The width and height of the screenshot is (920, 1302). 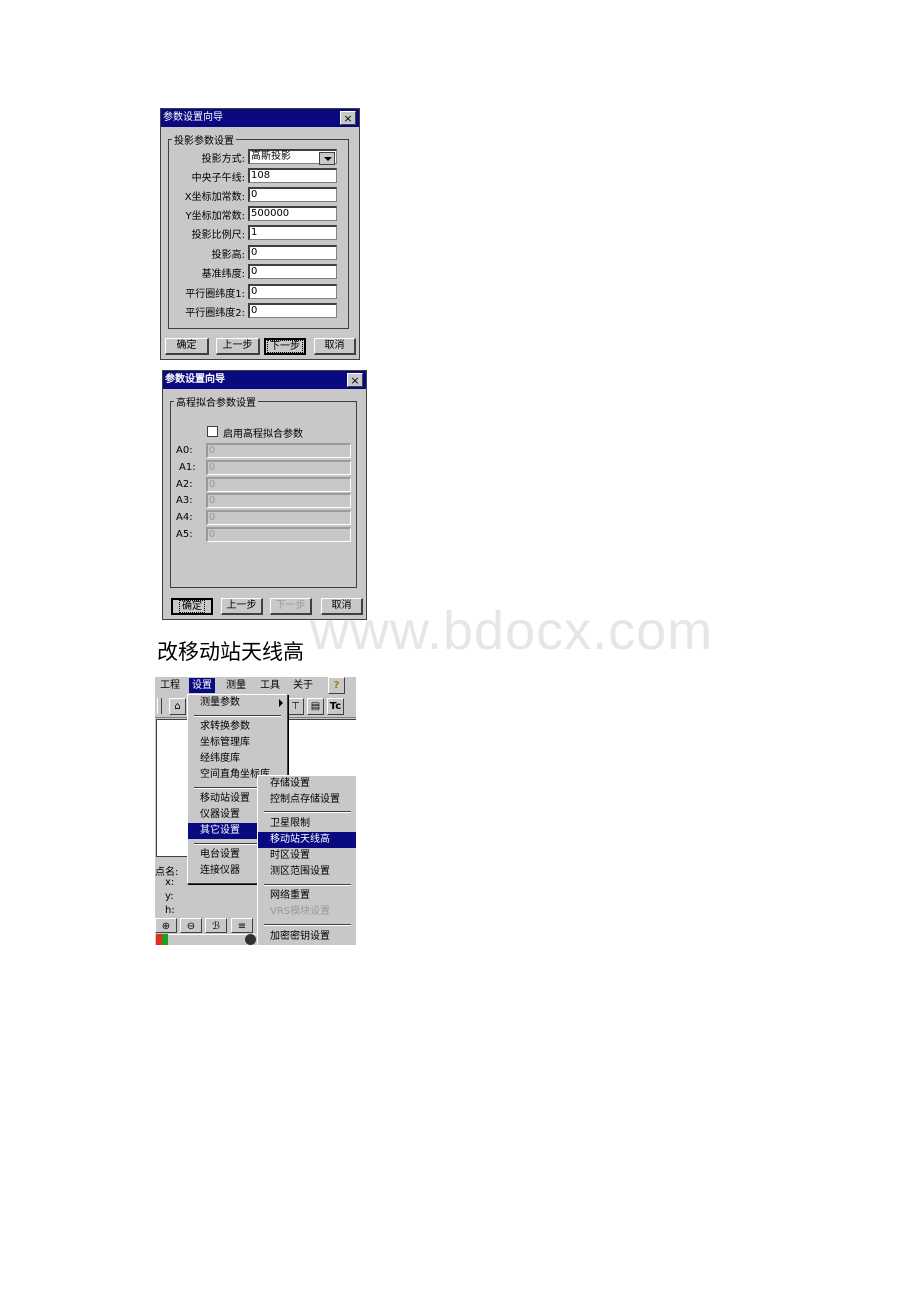 I want to click on param-input: 1, so click(x=292, y=232).